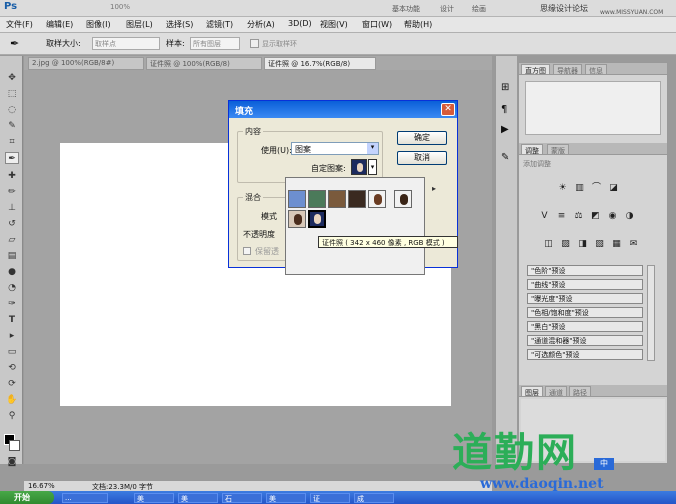  Describe the element at coordinates (12, 126) in the screenshot. I see `quick-select-tool-icon: ✎` at that location.